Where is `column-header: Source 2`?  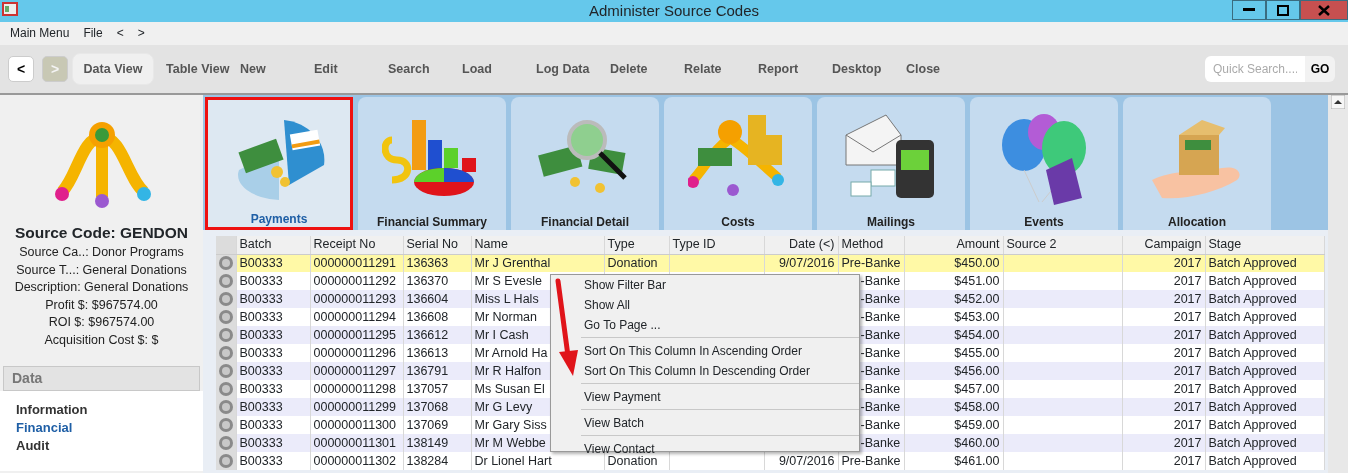 column-header: Source 2 is located at coordinates (1062, 245).